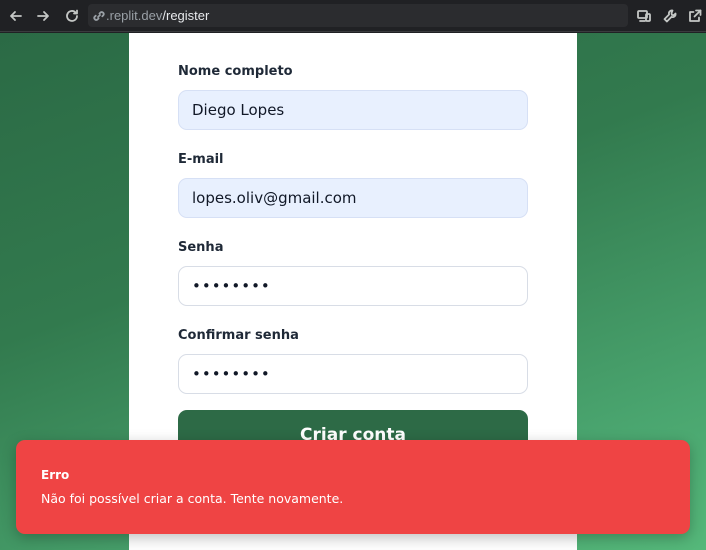 The image size is (706, 550). Describe the element at coordinates (353, 198) in the screenshot. I see `email-field: lopes.oliv@gmail.com` at that location.